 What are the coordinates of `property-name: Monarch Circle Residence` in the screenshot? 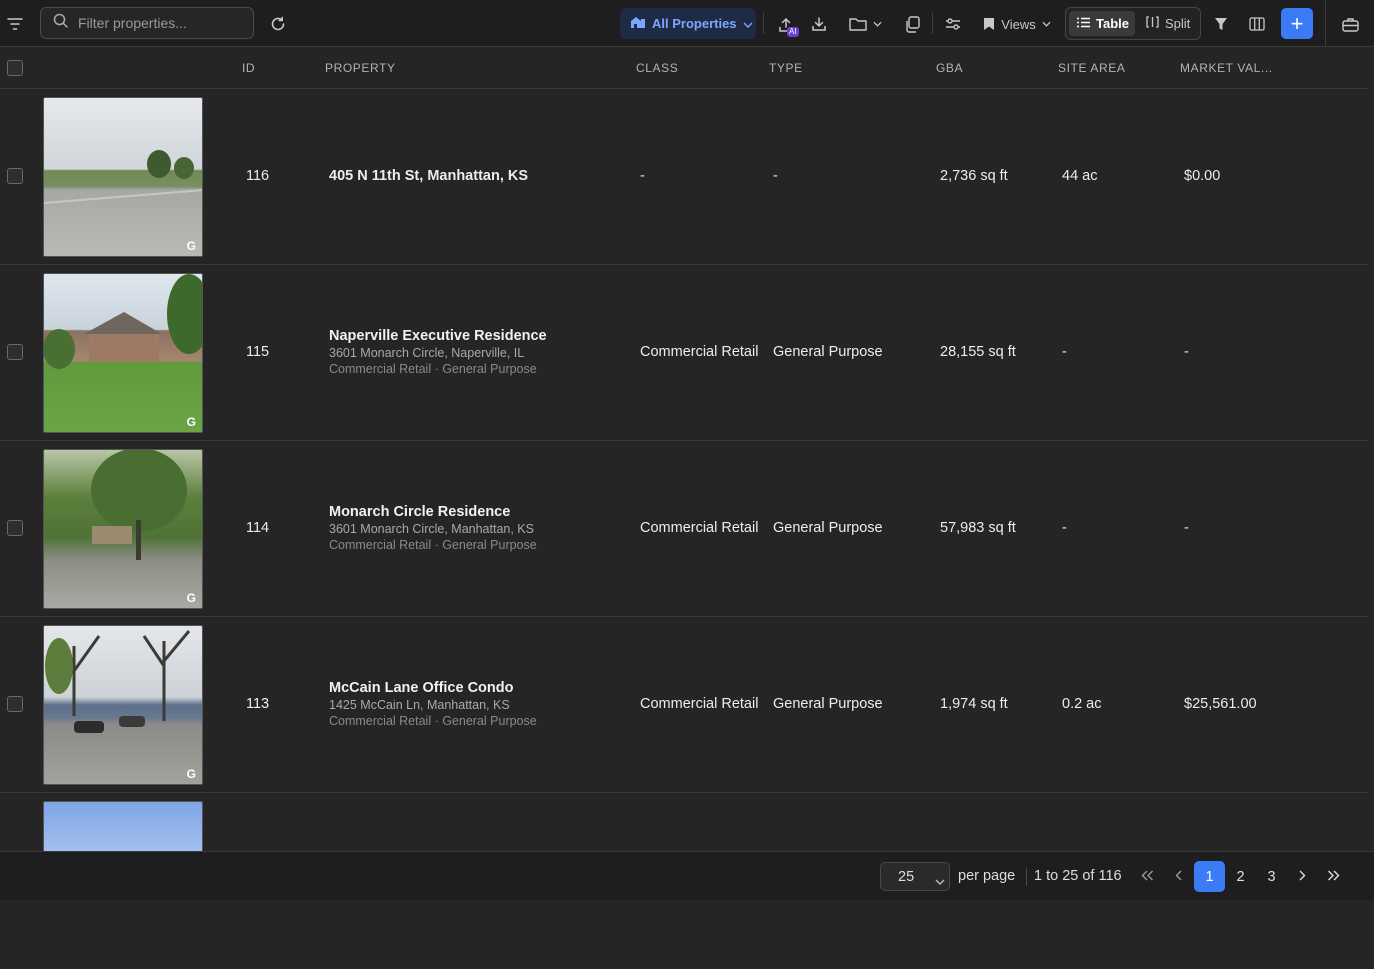 It's located at (433, 512).